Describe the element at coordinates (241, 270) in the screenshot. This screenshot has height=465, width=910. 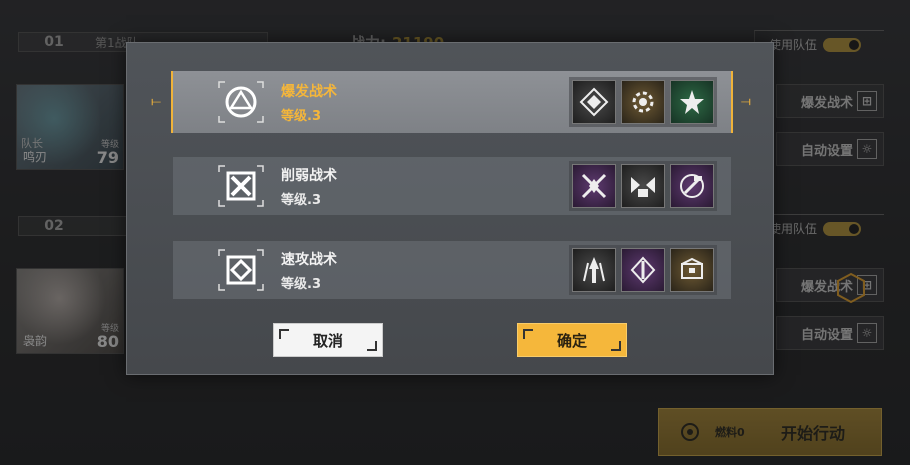
I see `rush-tactic-icon` at that location.